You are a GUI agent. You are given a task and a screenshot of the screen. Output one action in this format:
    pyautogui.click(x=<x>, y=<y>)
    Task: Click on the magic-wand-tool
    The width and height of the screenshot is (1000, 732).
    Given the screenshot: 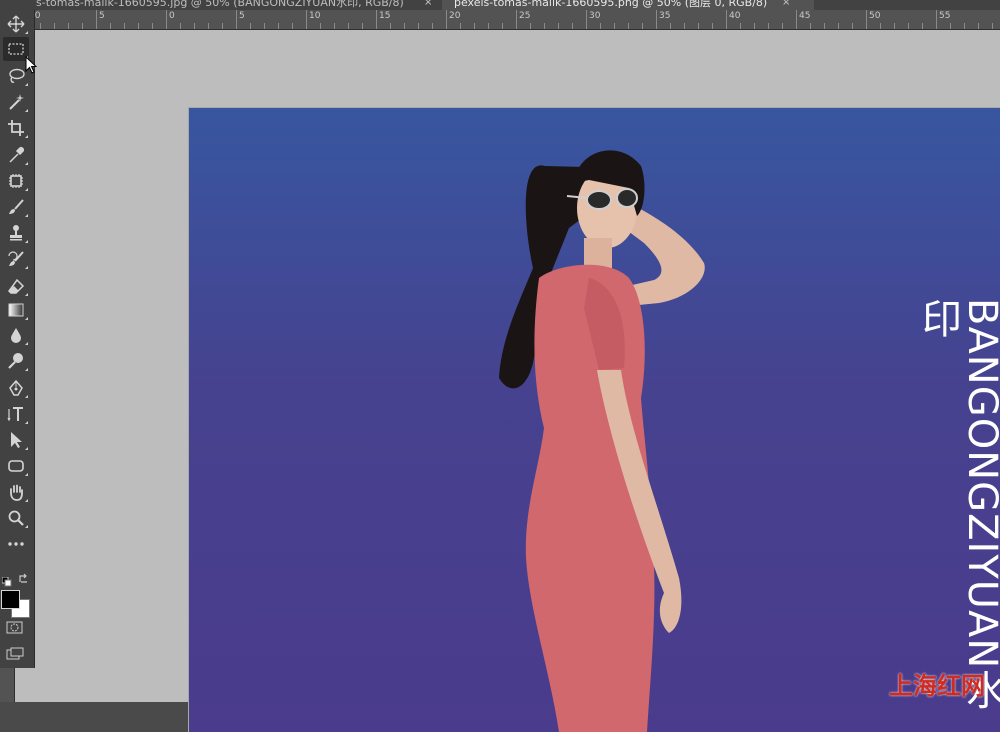 What is the action you would take?
    pyautogui.click(x=16, y=102)
    